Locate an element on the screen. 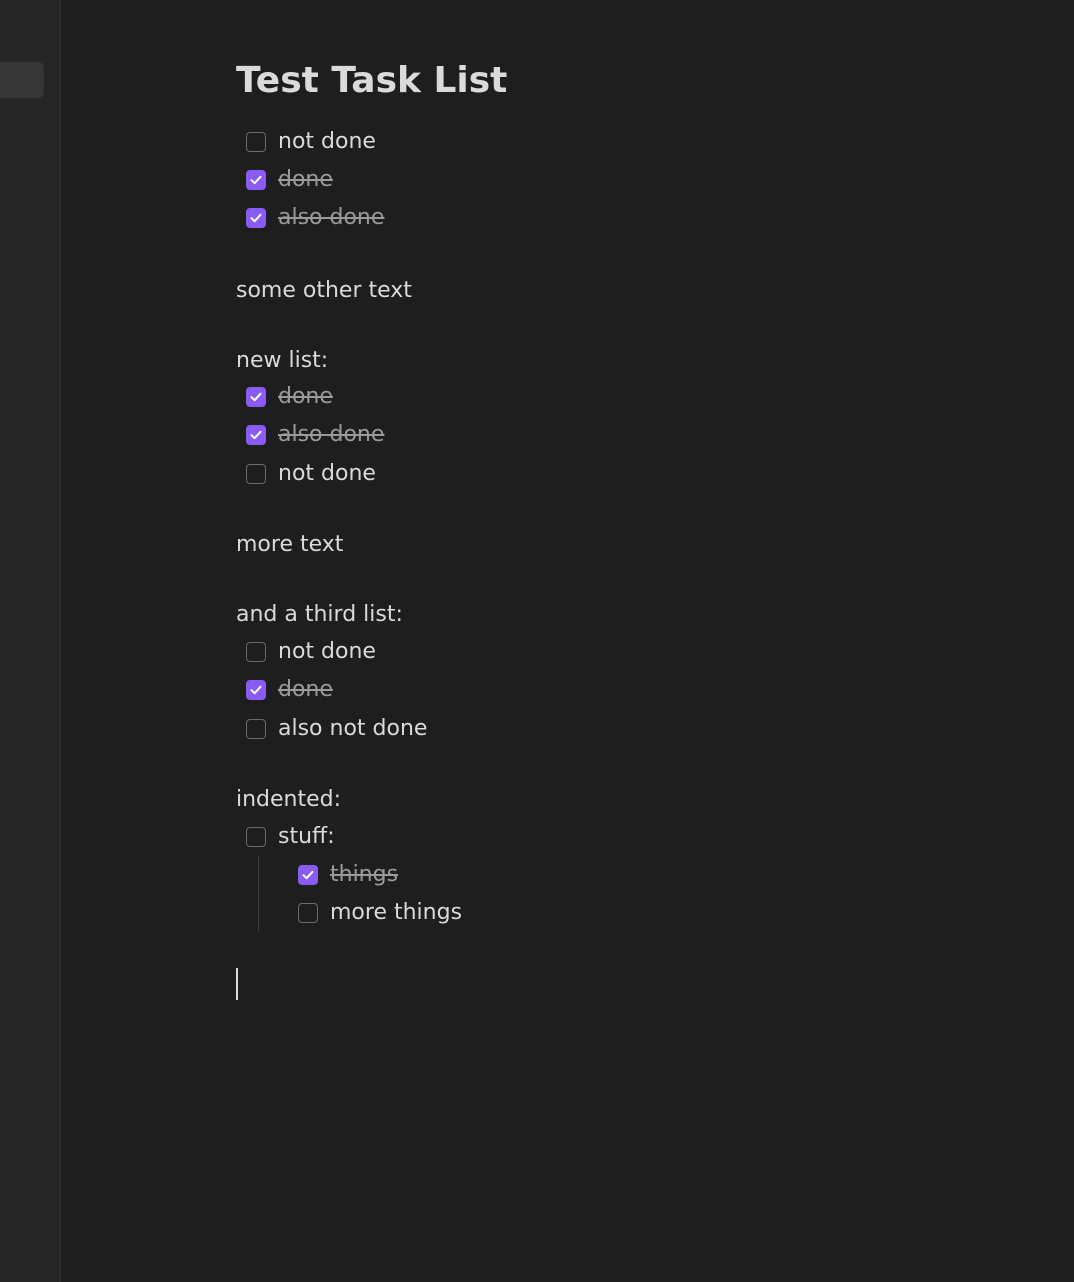 This screenshot has width=1074, height=1282. task-label: things is located at coordinates (364, 874).